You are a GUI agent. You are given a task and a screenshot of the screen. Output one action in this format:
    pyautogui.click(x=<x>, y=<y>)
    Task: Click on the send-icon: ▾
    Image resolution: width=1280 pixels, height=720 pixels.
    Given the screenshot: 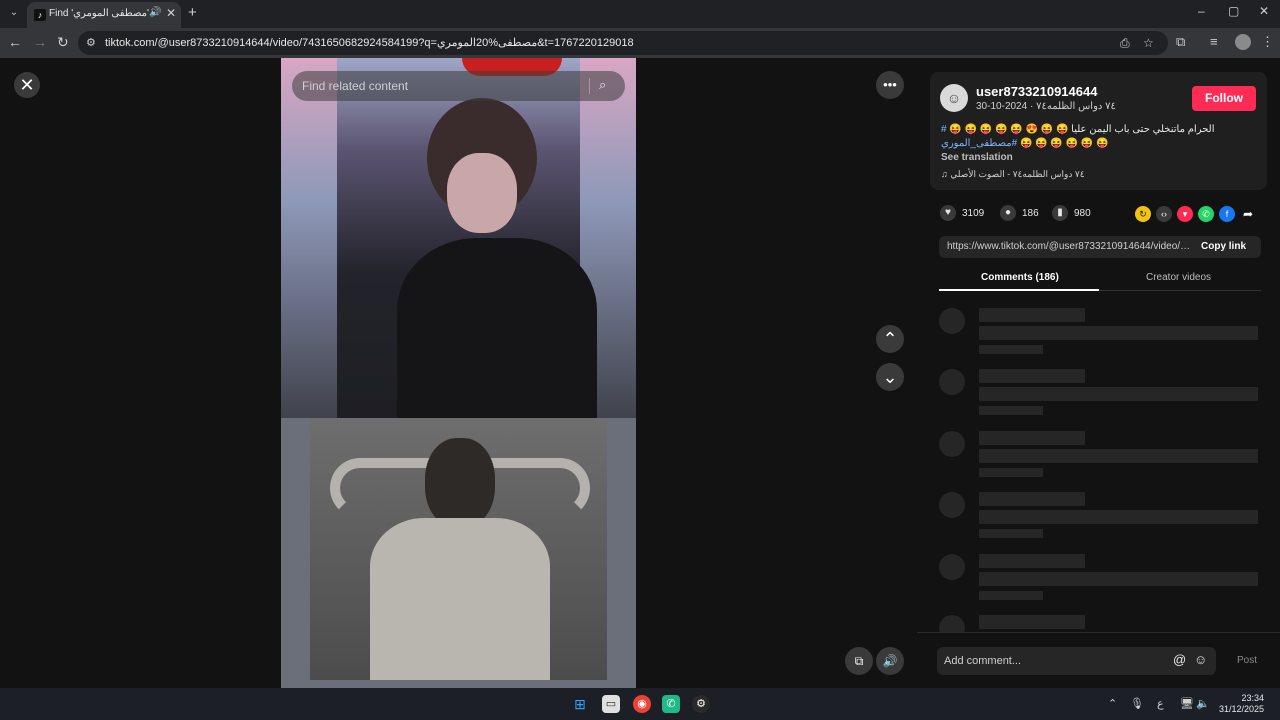 What is the action you would take?
    pyautogui.click(x=1185, y=214)
    